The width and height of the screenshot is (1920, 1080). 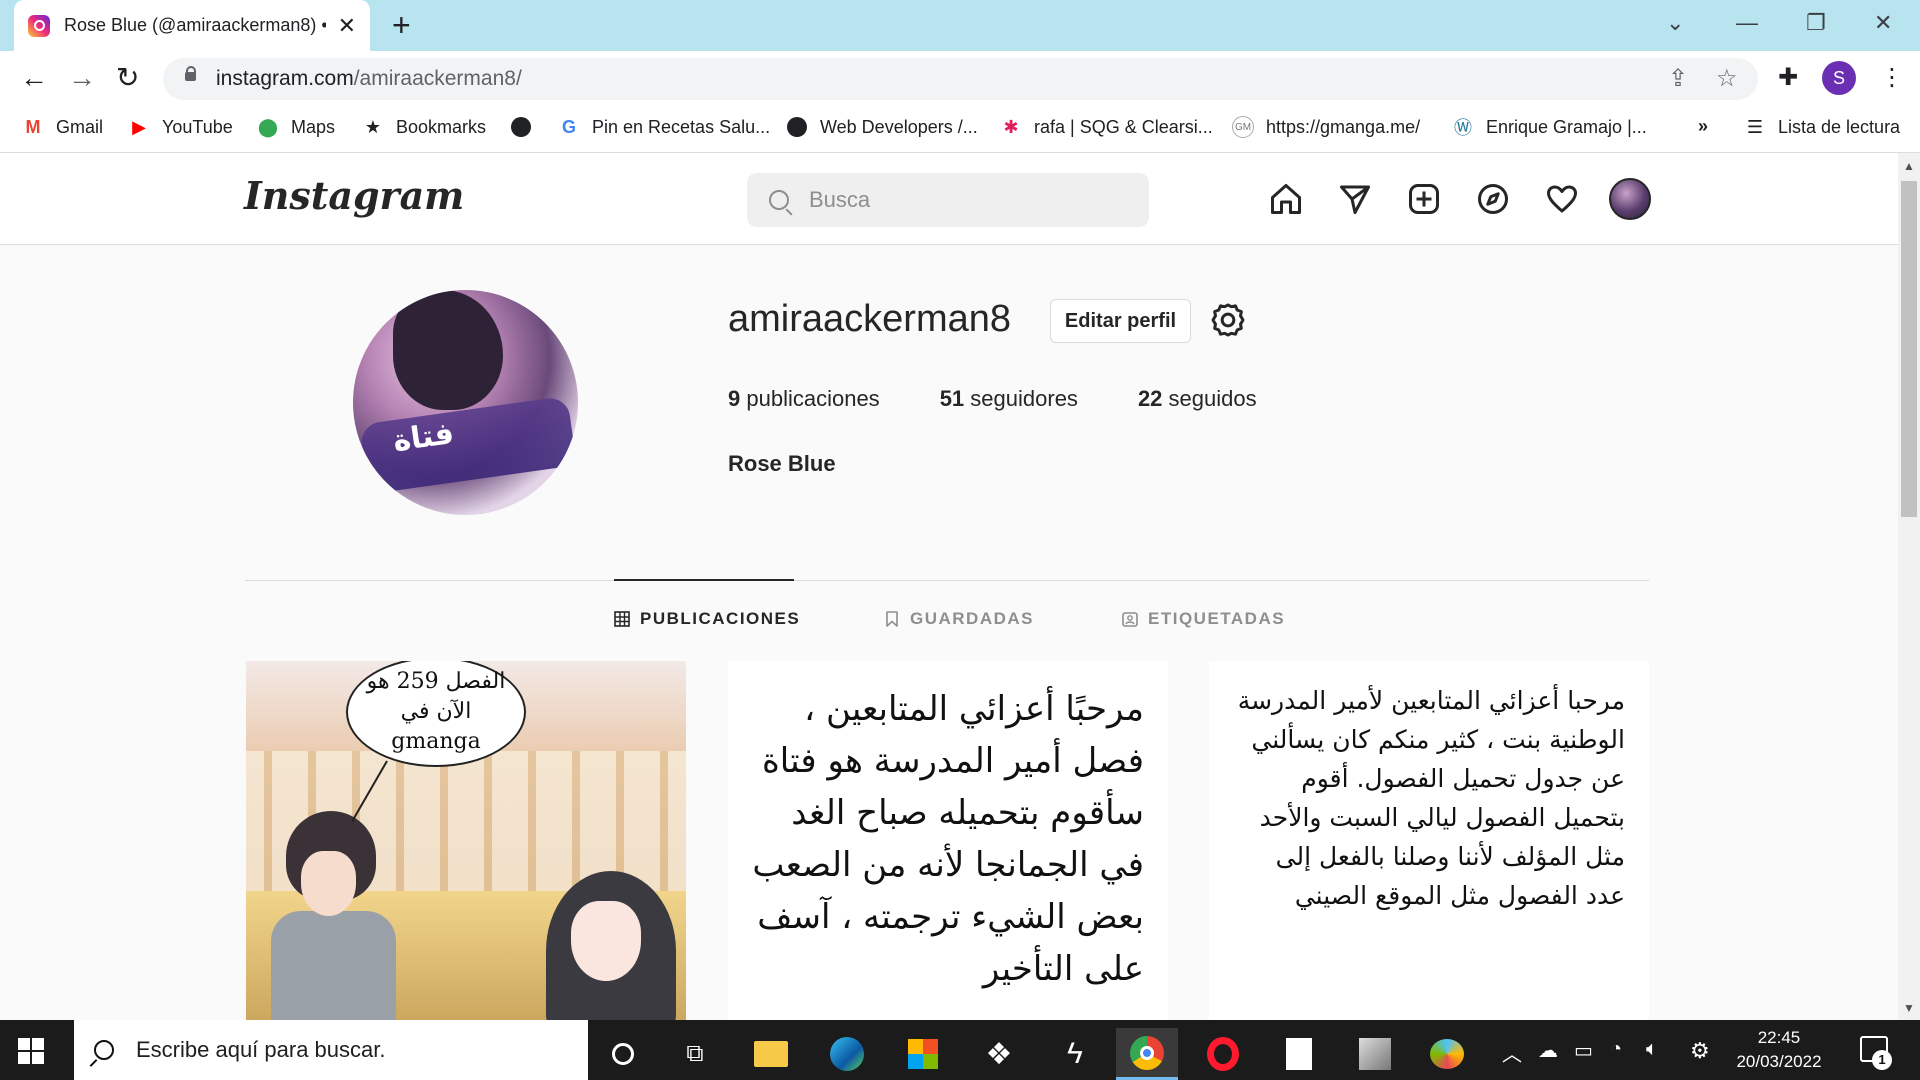 I want to click on notepad-icon, so click(x=1299, y=1054).